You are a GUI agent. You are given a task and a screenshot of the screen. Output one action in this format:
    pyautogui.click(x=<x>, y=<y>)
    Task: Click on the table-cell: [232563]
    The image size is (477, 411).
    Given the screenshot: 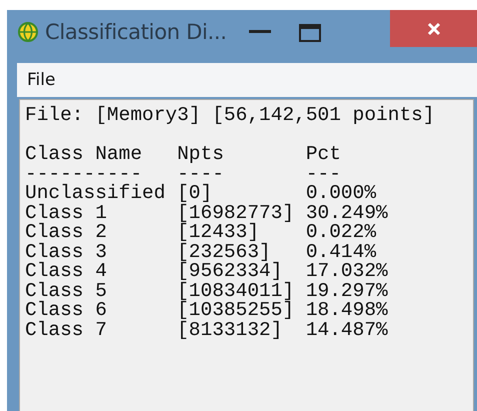 What is the action you would take?
    pyautogui.click(x=224, y=252)
    